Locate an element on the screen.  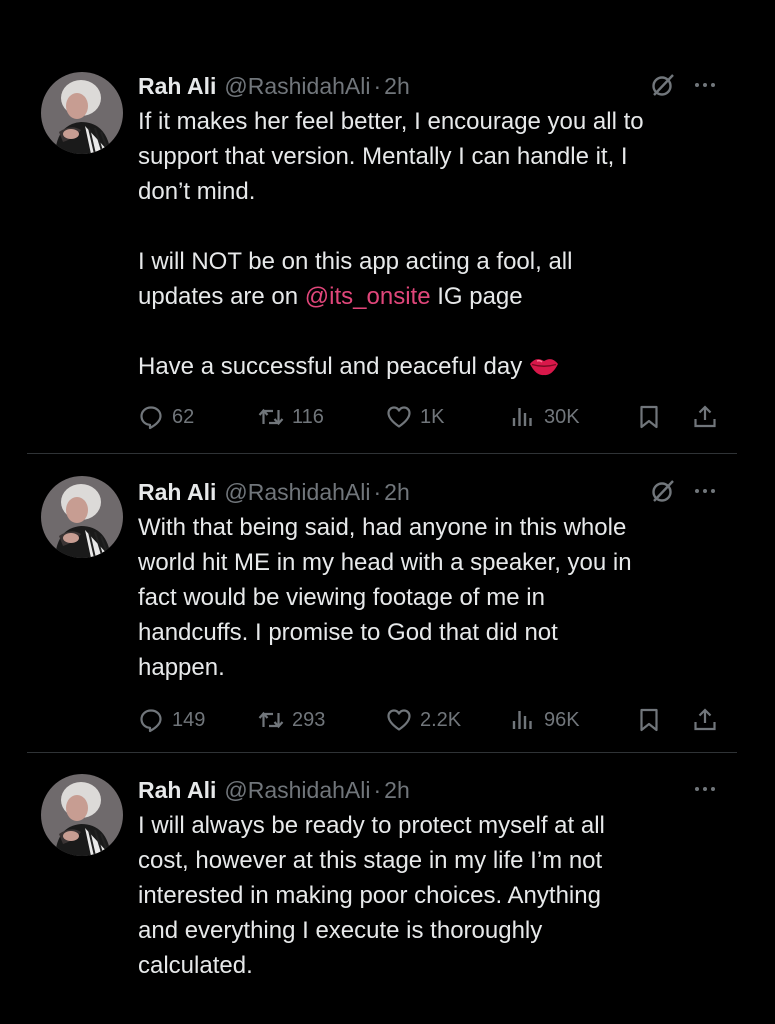
reply-count: 149 is located at coordinates (189, 719).